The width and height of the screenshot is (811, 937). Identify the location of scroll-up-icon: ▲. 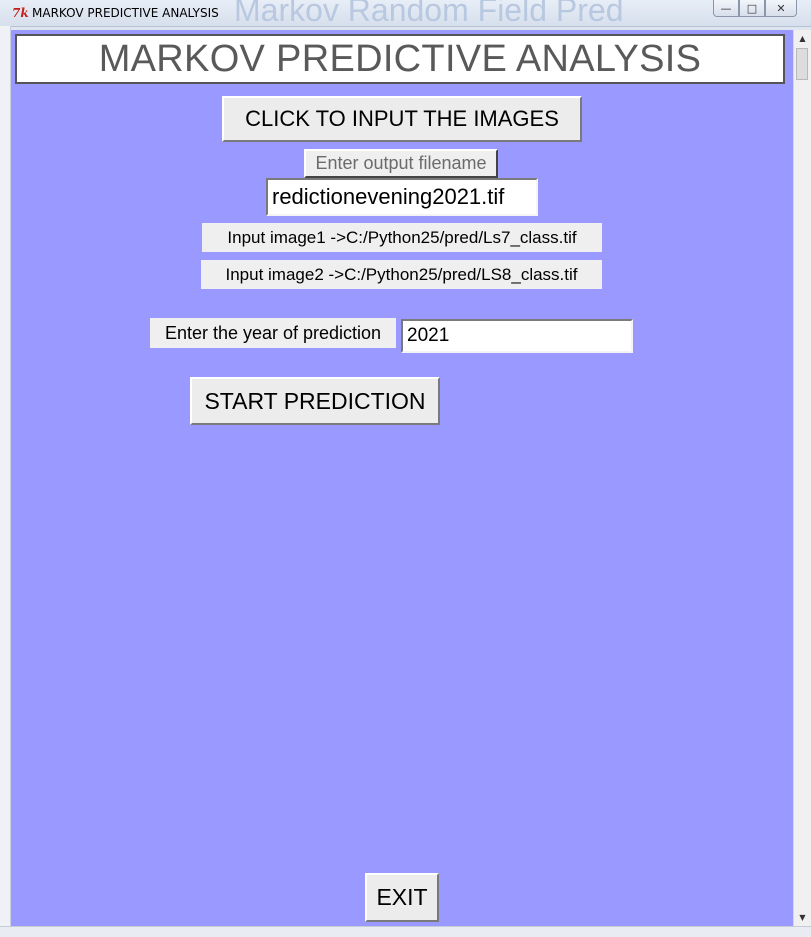
(802, 38).